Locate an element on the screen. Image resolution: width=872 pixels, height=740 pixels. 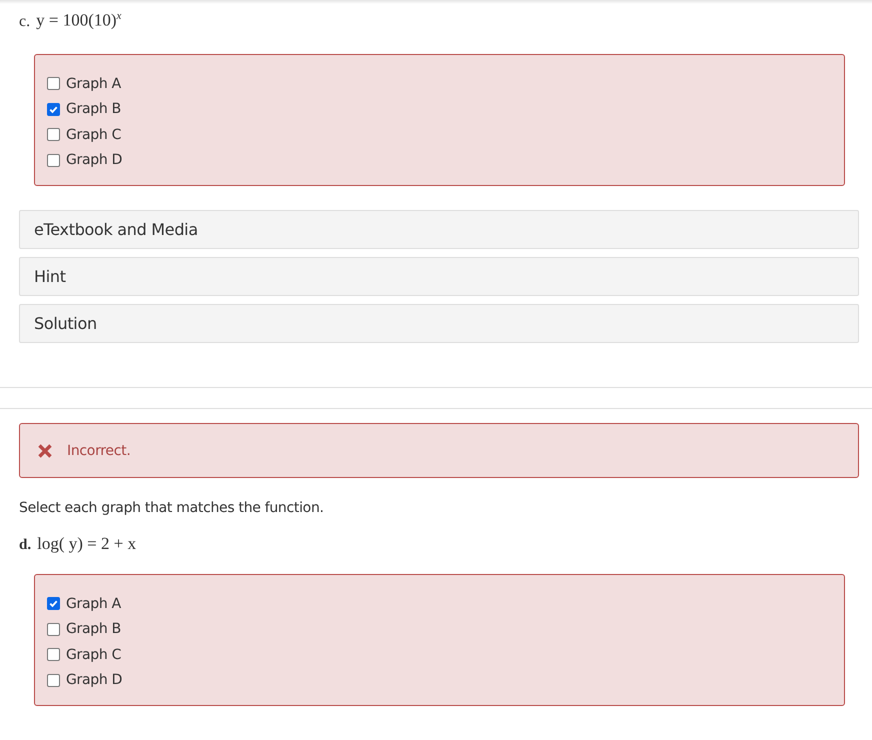
equation: y = 100(10)$^{x}$ is located at coordinates (79, 20).